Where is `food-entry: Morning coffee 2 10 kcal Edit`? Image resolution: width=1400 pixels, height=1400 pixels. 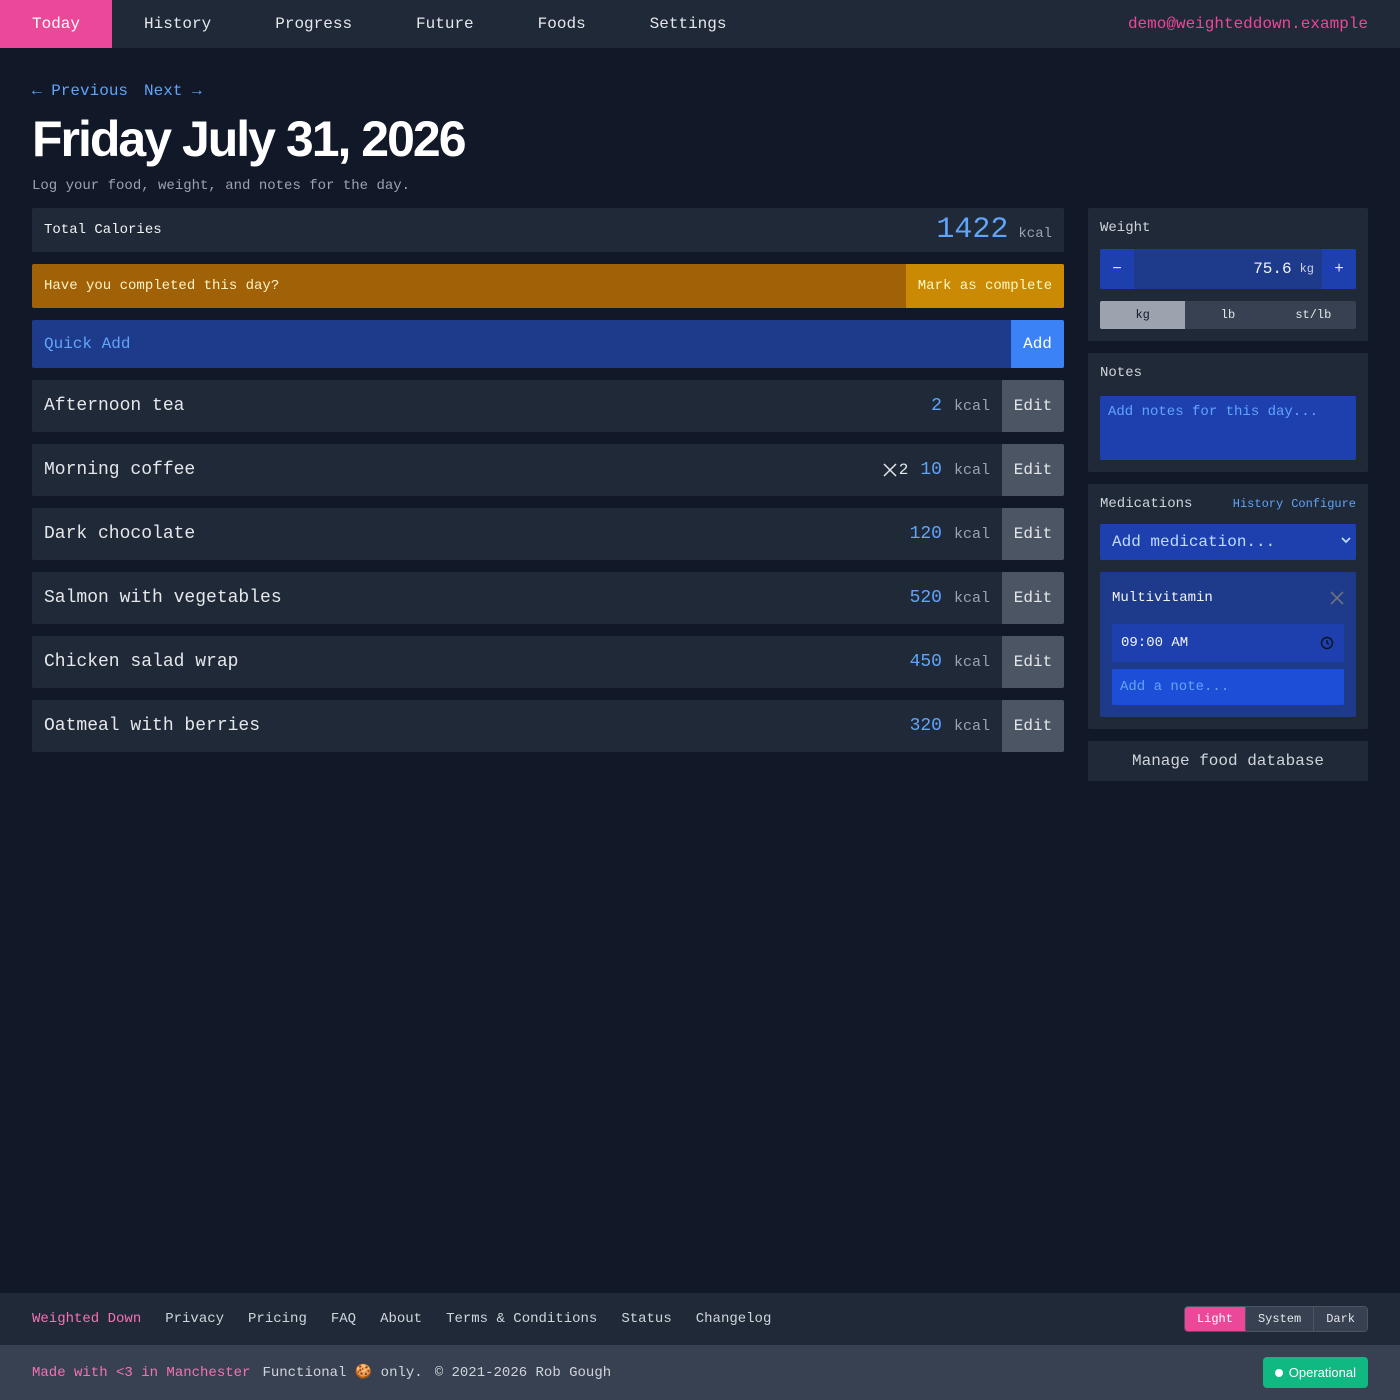 food-entry: Morning coffee 2 10 kcal Edit is located at coordinates (548, 470).